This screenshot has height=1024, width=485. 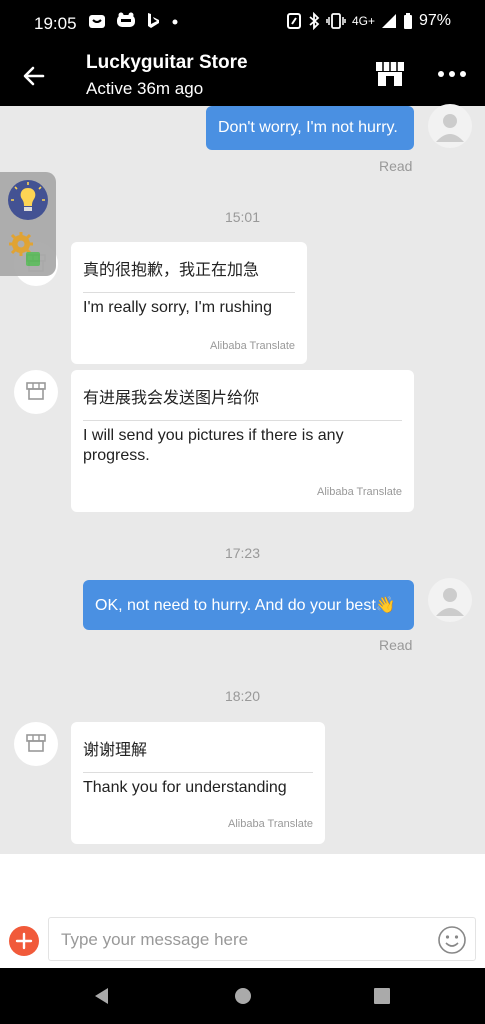 I want to click on chat-header: Luckyguitar Store Active 36m ago, so click(x=242, y=77).